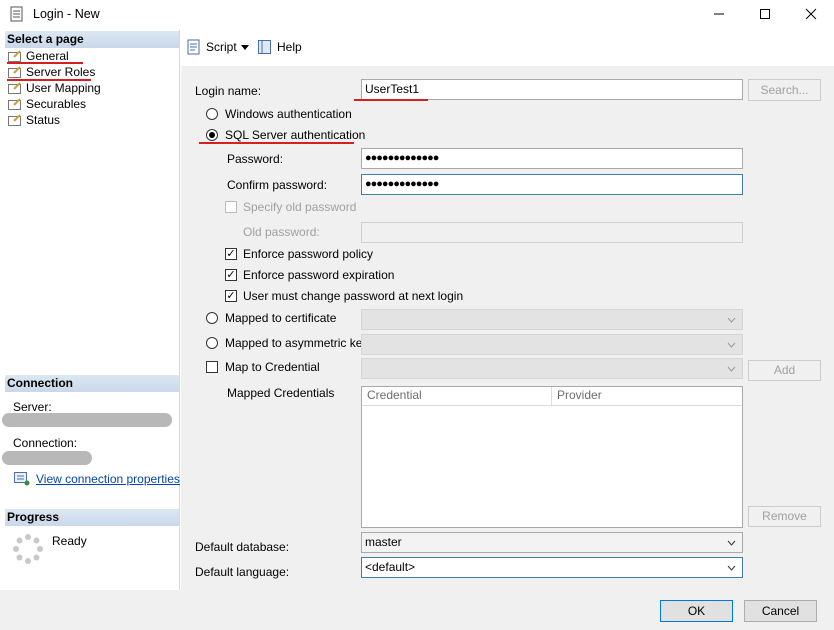 The width and height of the screenshot is (834, 630). Describe the element at coordinates (288, 114) in the screenshot. I see `windows-auth-label: Windows authentication` at that location.